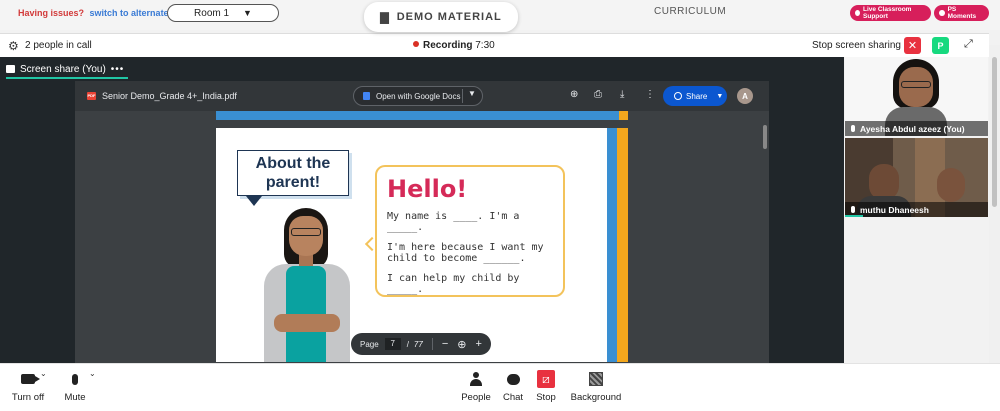  I want to click on p-avatar-button: P, so click(940, 45).